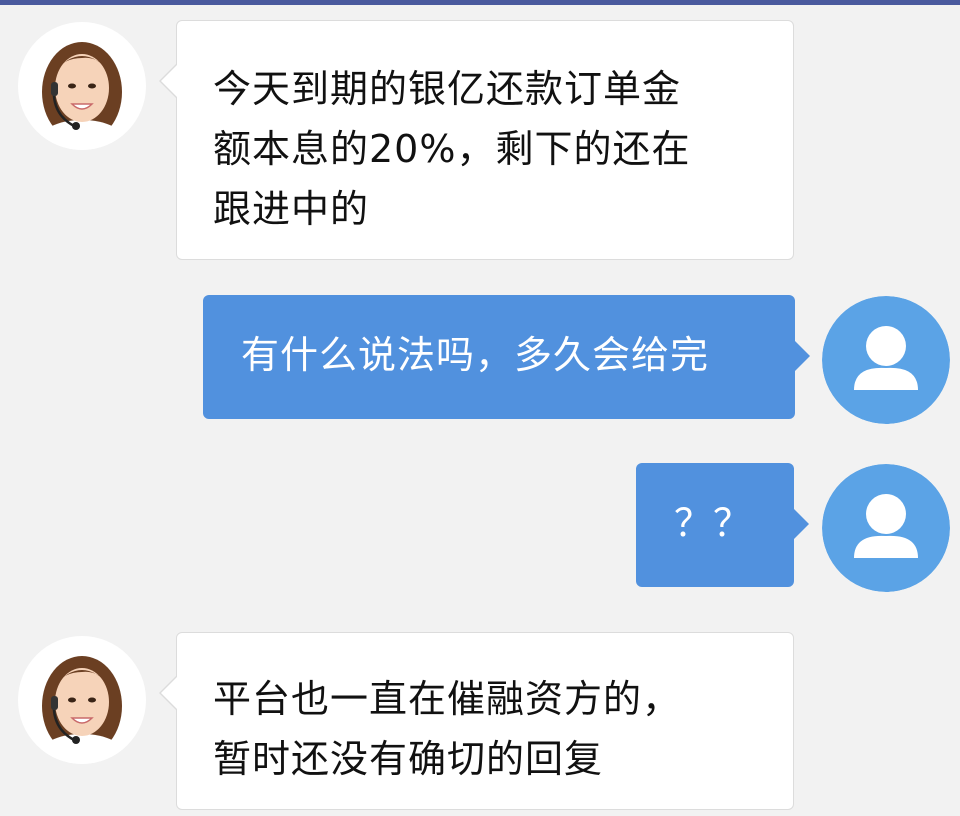 The height and width of the screenshot is (816, 960). I want to click on message-text: 有什么说法吗，多久会给完, so click(475, 355).